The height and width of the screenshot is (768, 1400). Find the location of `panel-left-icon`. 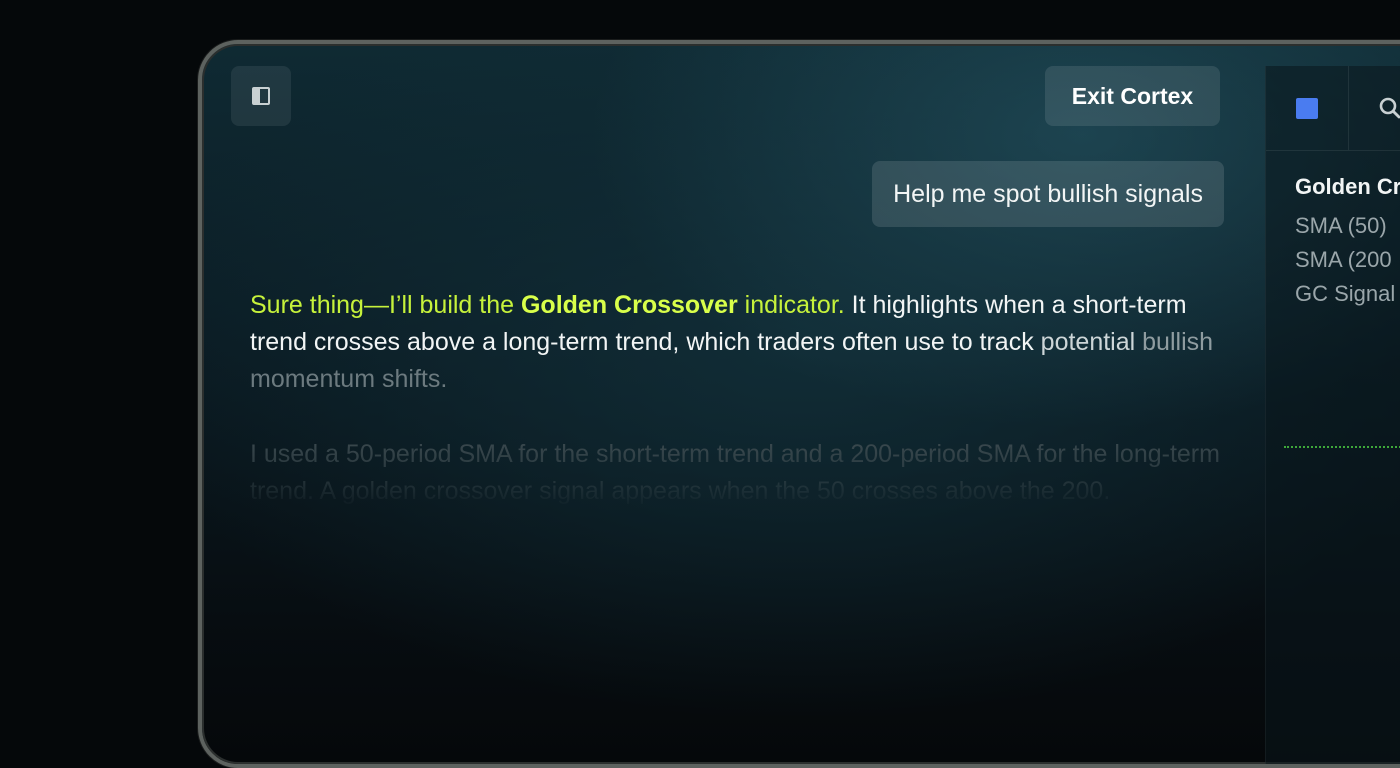

panel-left-icon is located at coordinates (261, 96).